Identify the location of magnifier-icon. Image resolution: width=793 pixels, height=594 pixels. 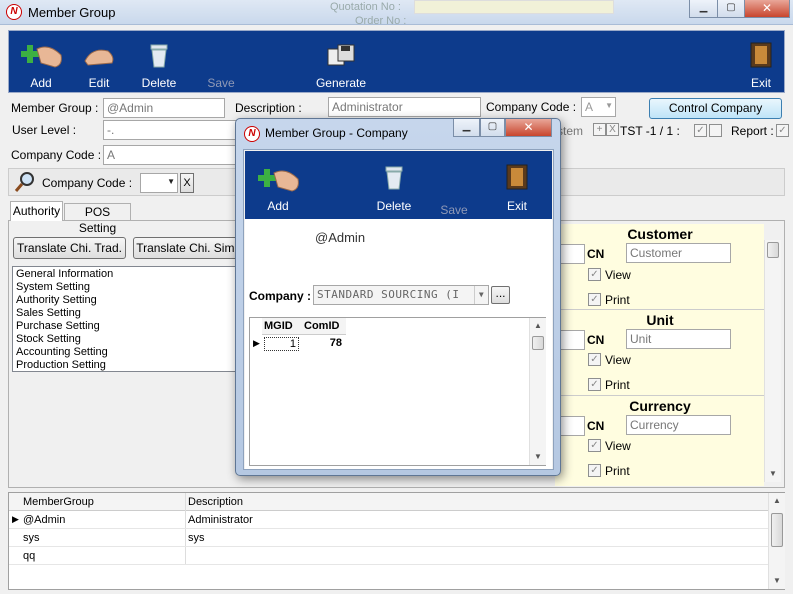
(25, 182).